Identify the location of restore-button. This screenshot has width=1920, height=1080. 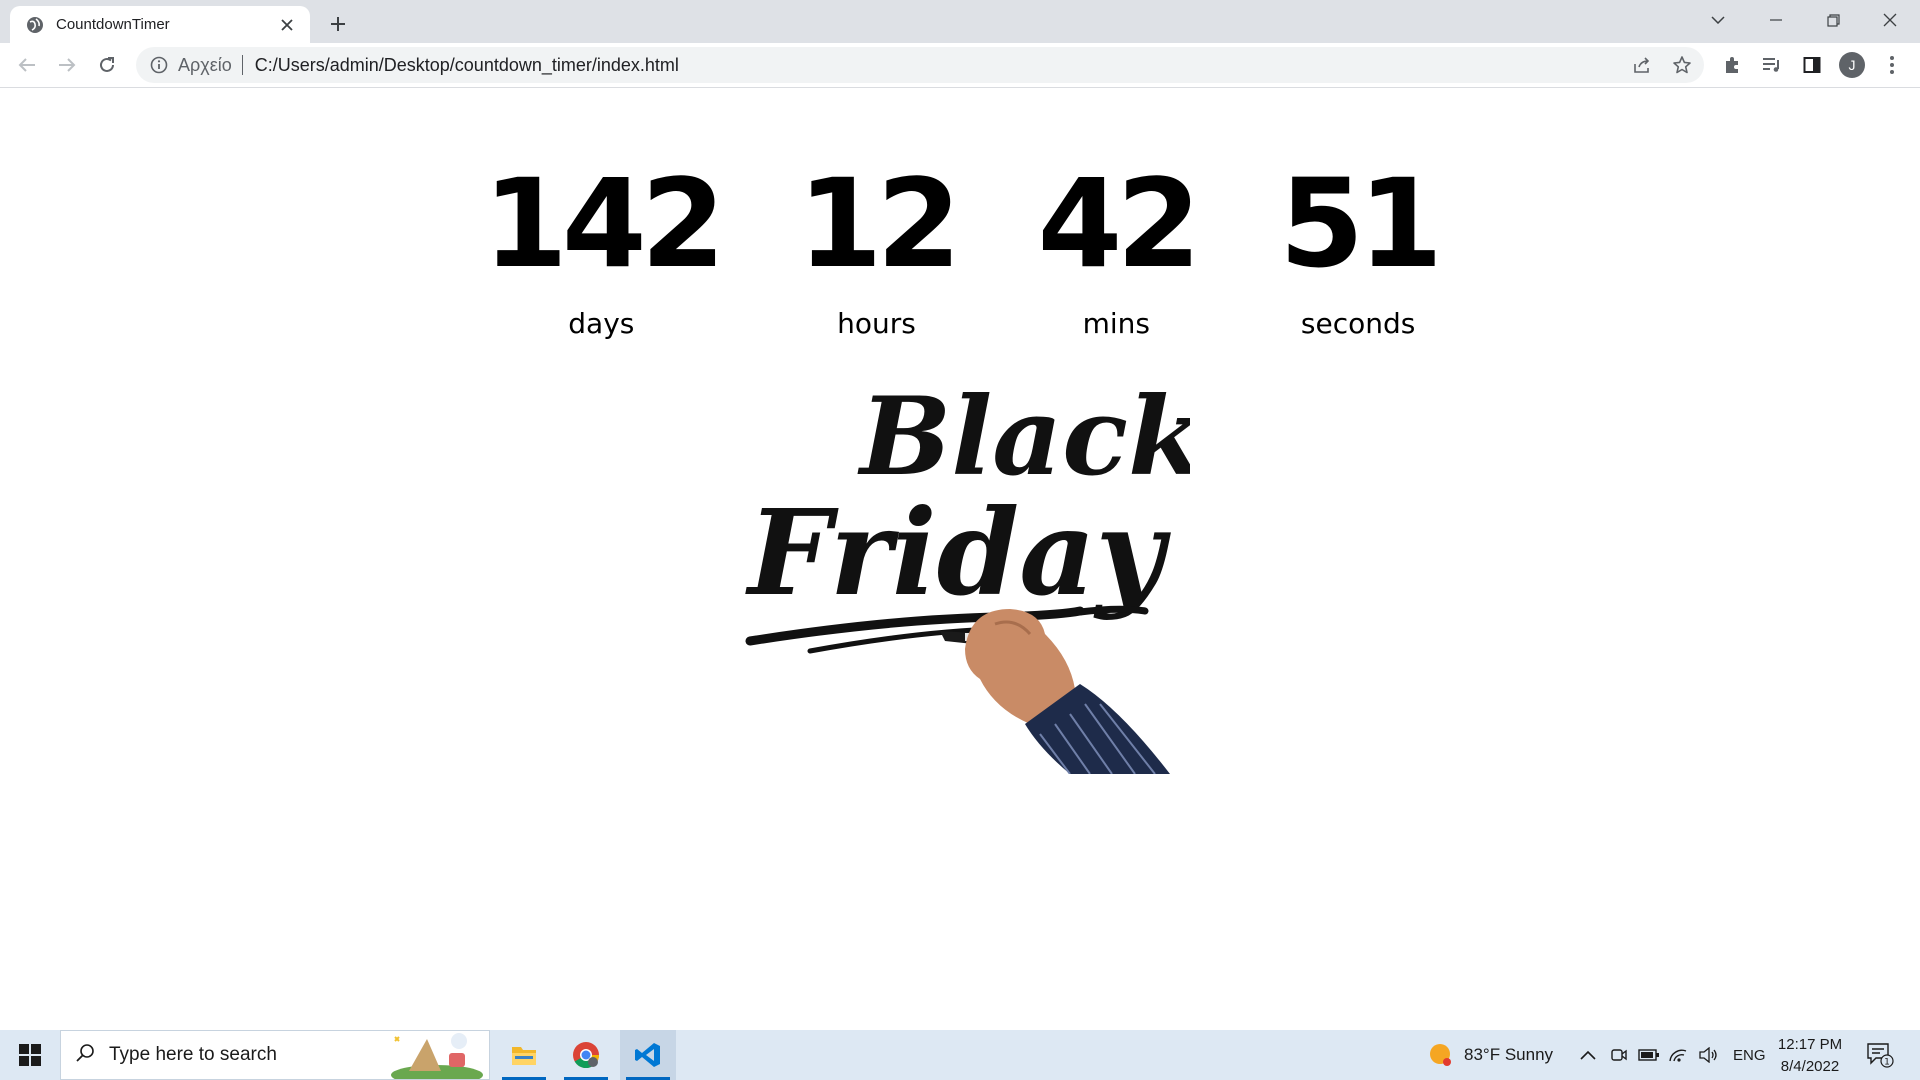
(1833, 20).